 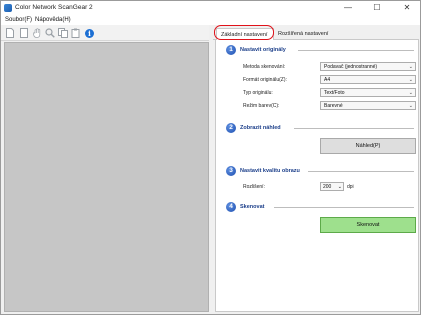 I want to click on new-page-icon, so click(x=10, y=33).